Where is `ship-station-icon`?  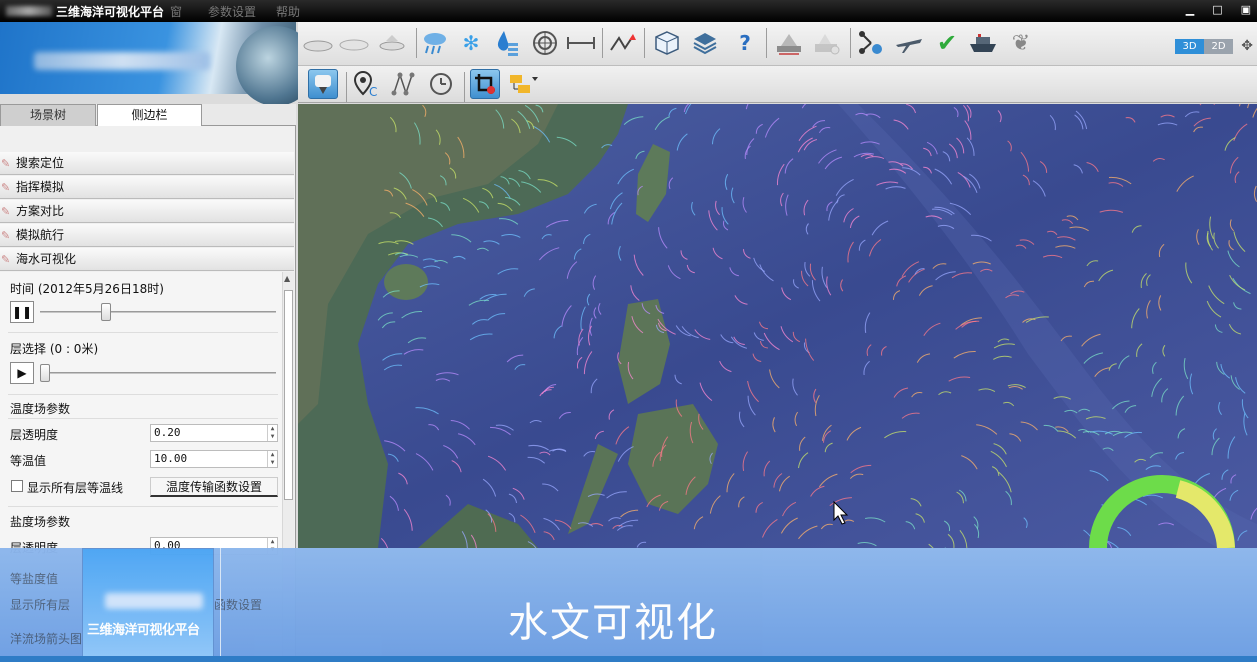 ship-station-icon is located at coordinates (789, 43).